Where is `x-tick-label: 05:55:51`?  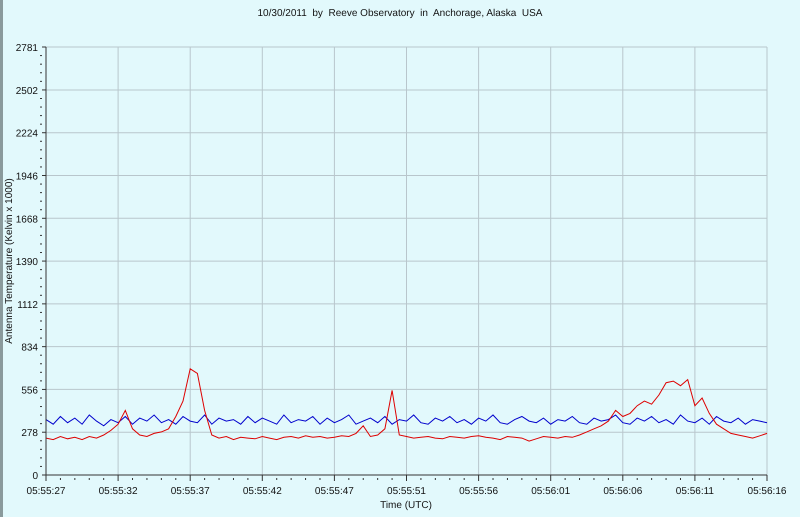
x-tick-label: 05:55:51 is located at coordinates (406, 491).